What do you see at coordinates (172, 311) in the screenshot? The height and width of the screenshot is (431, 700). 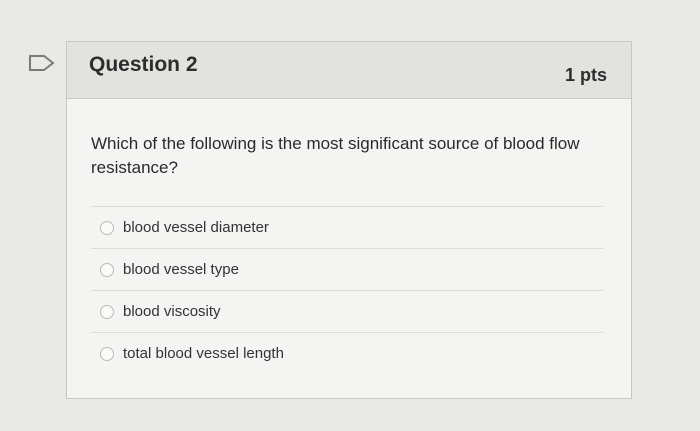 I see `answer-label: blood viscosity` at bounding box center [172, 311].